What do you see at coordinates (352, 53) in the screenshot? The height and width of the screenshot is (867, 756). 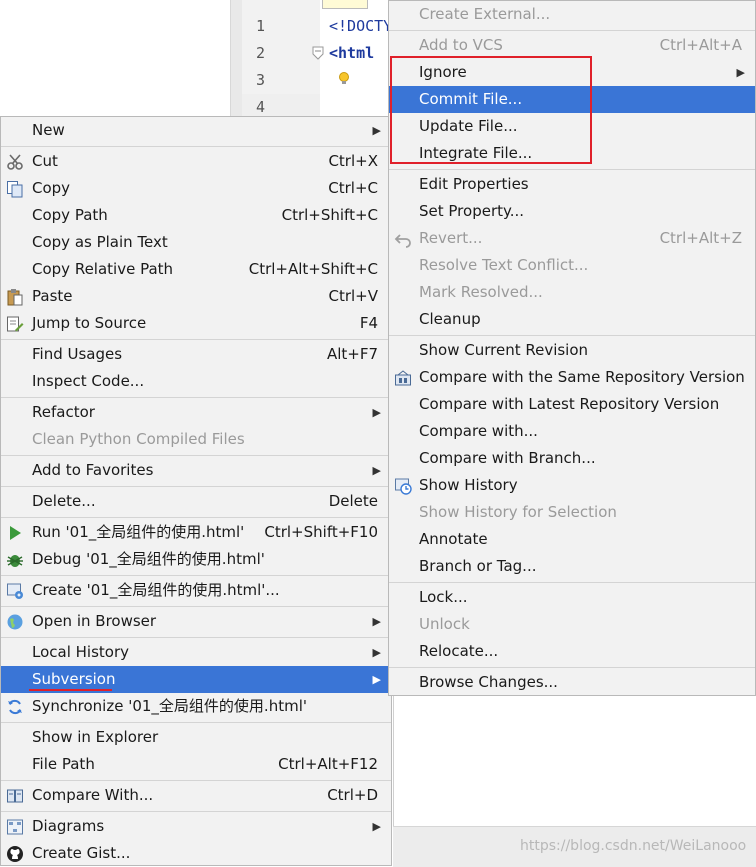 I see `code-line-html: <html` at bounding box center [352, 53].